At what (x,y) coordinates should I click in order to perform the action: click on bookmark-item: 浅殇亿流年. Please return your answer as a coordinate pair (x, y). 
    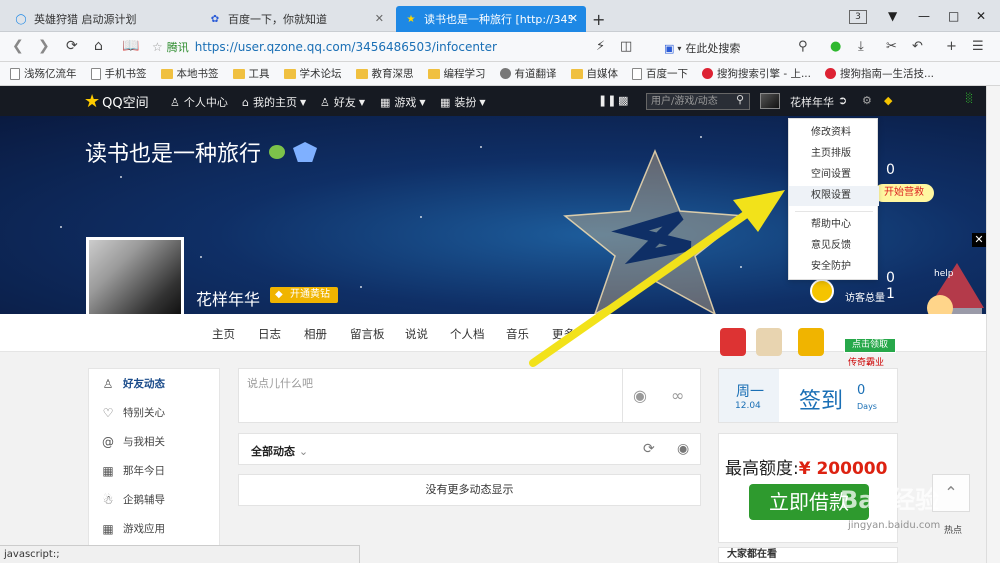
    Looking at the image, I should click on (43, 73).